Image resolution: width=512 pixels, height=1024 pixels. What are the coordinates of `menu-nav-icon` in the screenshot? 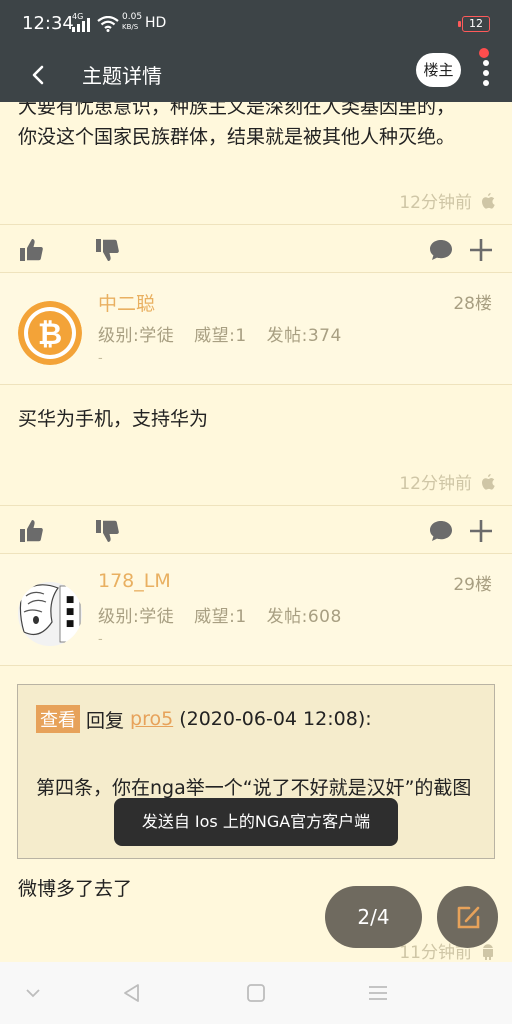 It's located at (378, 993).